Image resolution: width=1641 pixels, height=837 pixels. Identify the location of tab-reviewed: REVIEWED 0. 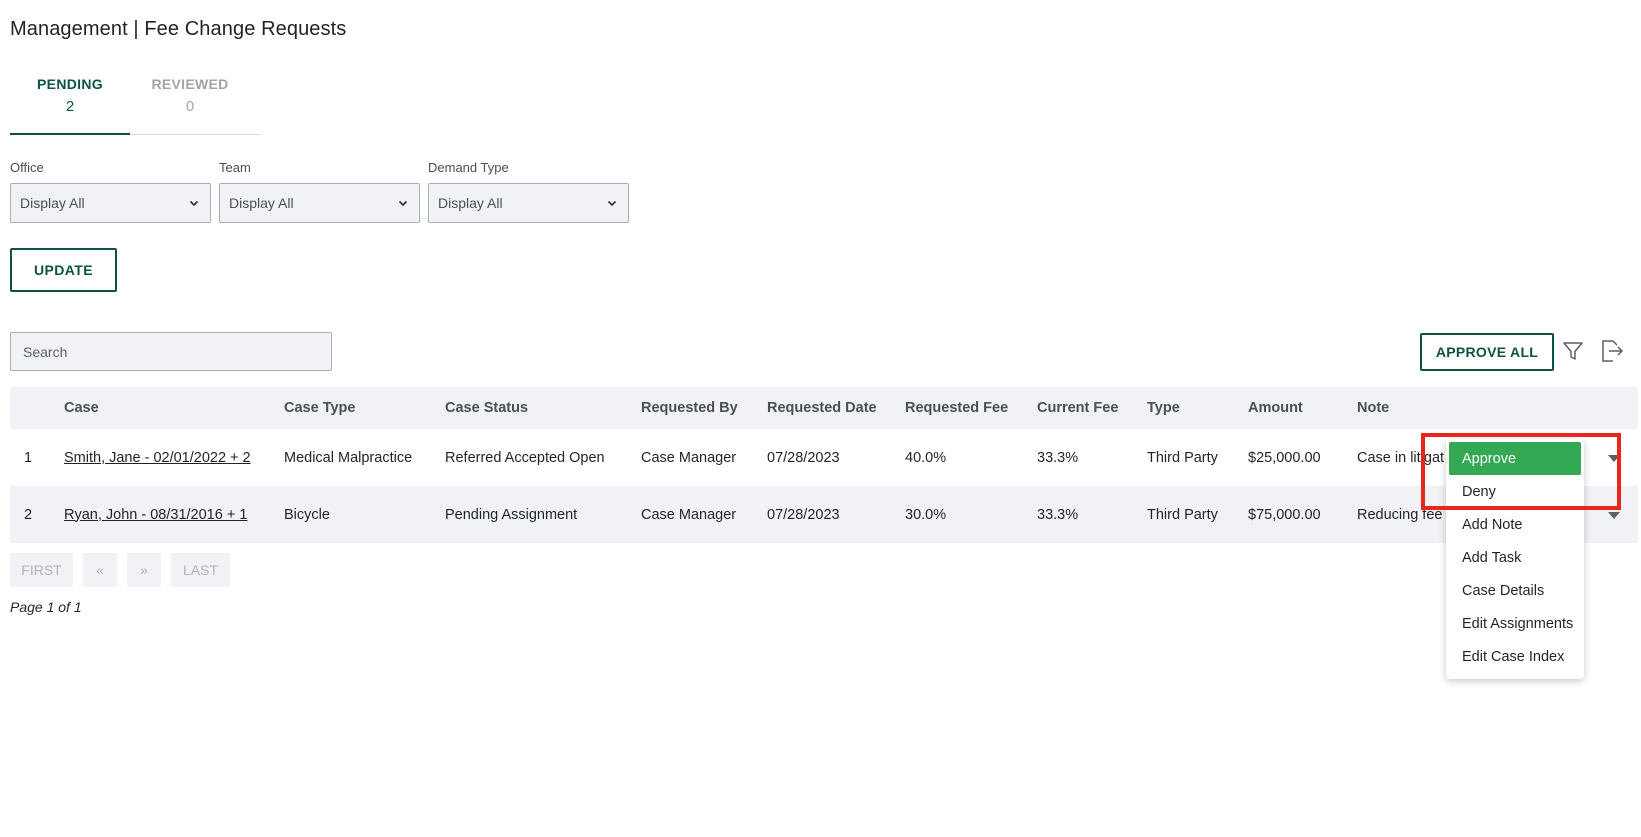
(190, 105).